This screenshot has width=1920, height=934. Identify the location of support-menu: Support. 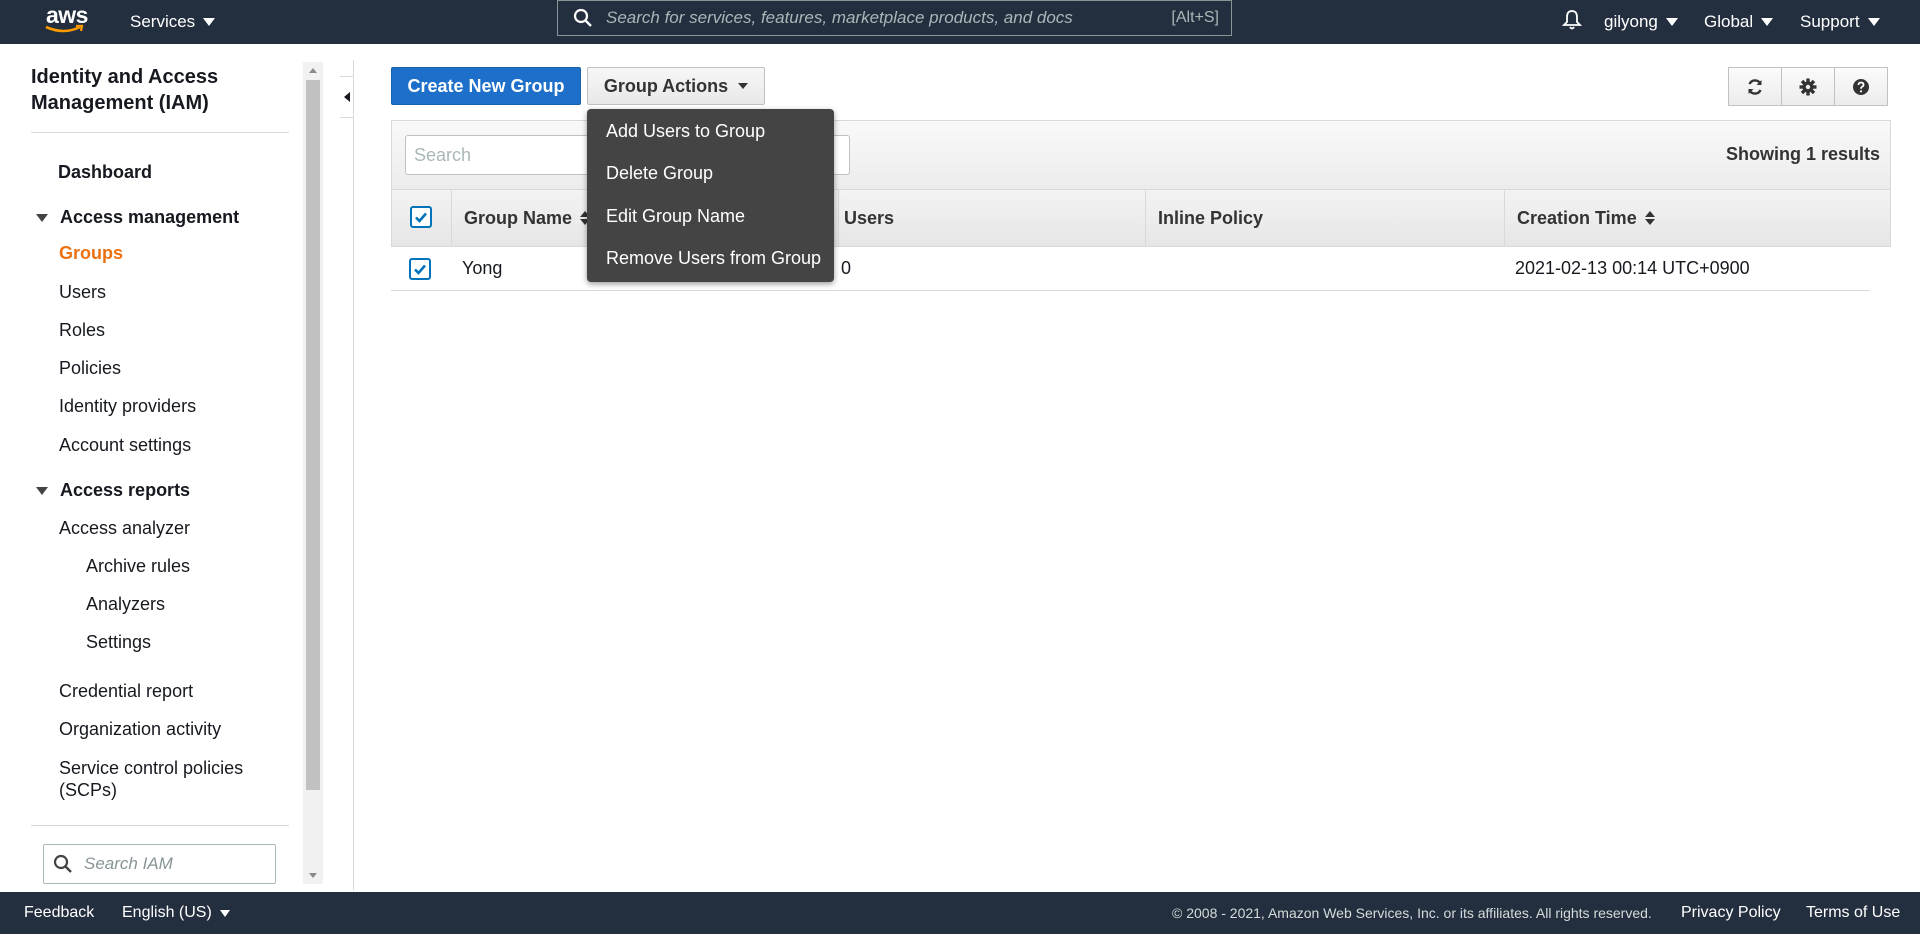
(1840, 22).